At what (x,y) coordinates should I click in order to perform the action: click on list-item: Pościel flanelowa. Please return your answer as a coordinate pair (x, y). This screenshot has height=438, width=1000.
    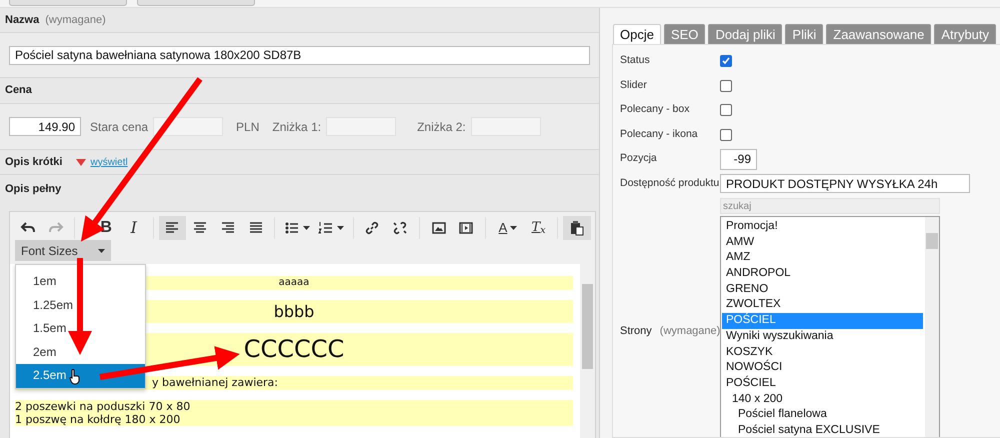
    Looking at the image, I should click on (822, 415).